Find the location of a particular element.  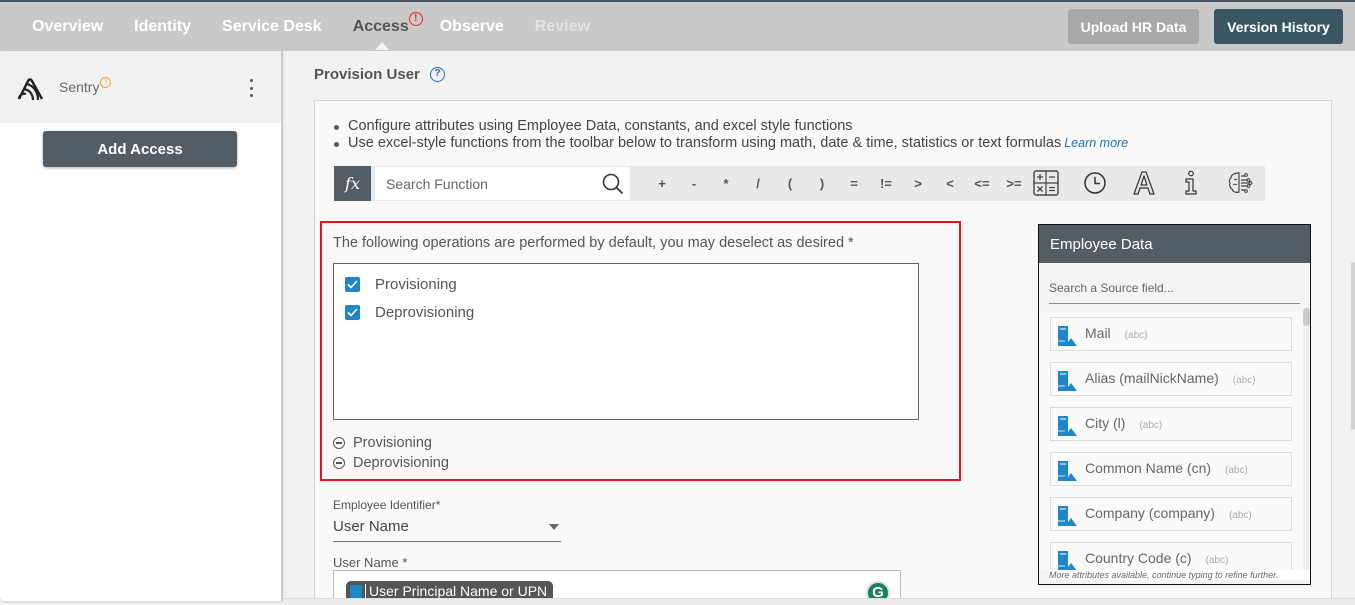

source-field-item: Alias (mailNickName) (abc) is located at coordinates (1171, 379).